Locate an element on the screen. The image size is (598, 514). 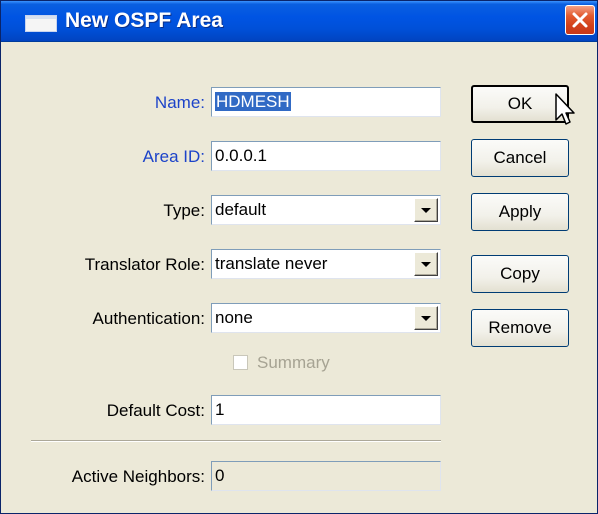
summary-checkbox-row: Summary is located at coordinates (288, 363).